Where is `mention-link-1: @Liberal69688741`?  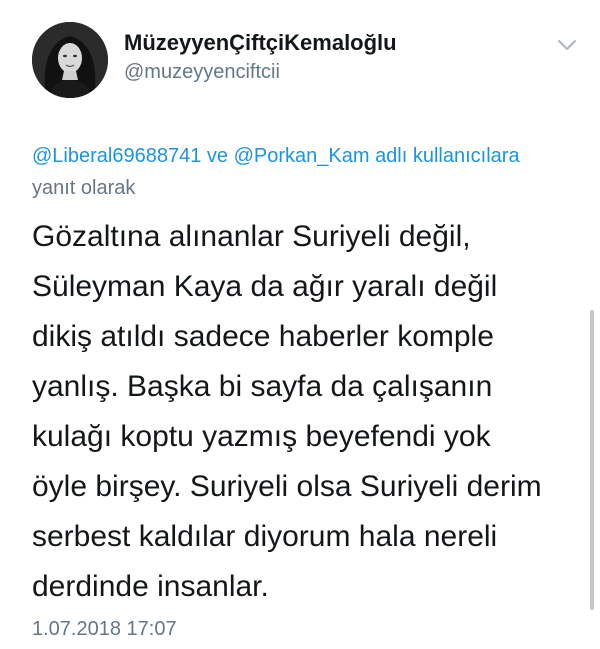
mention-link-1: @Liberal69688741 is located at coordinates (116, 156).